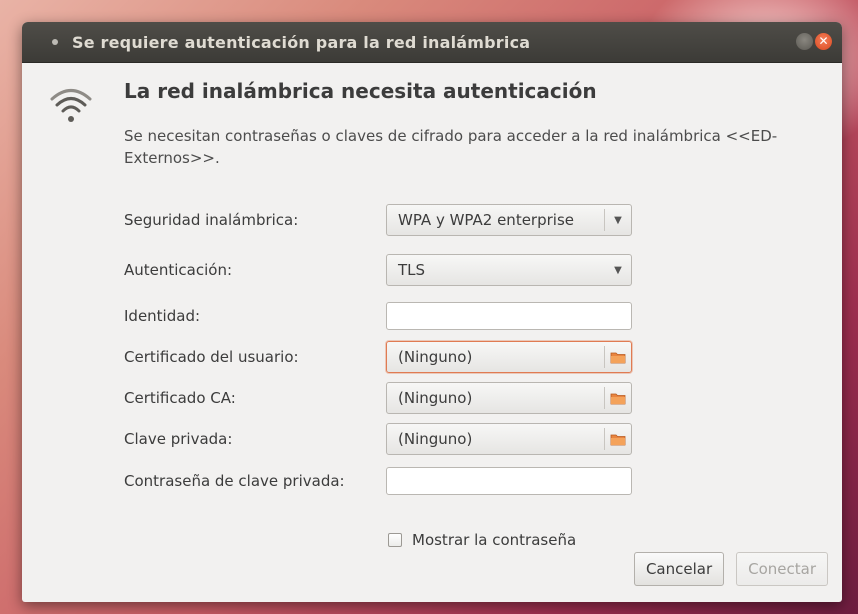 The width and height of the screenshot is (858, 614). What do you see at coordinates (162, 316) in the screenshot?
I see `identity-label: Identidad:` at bounding box center [162, 316].